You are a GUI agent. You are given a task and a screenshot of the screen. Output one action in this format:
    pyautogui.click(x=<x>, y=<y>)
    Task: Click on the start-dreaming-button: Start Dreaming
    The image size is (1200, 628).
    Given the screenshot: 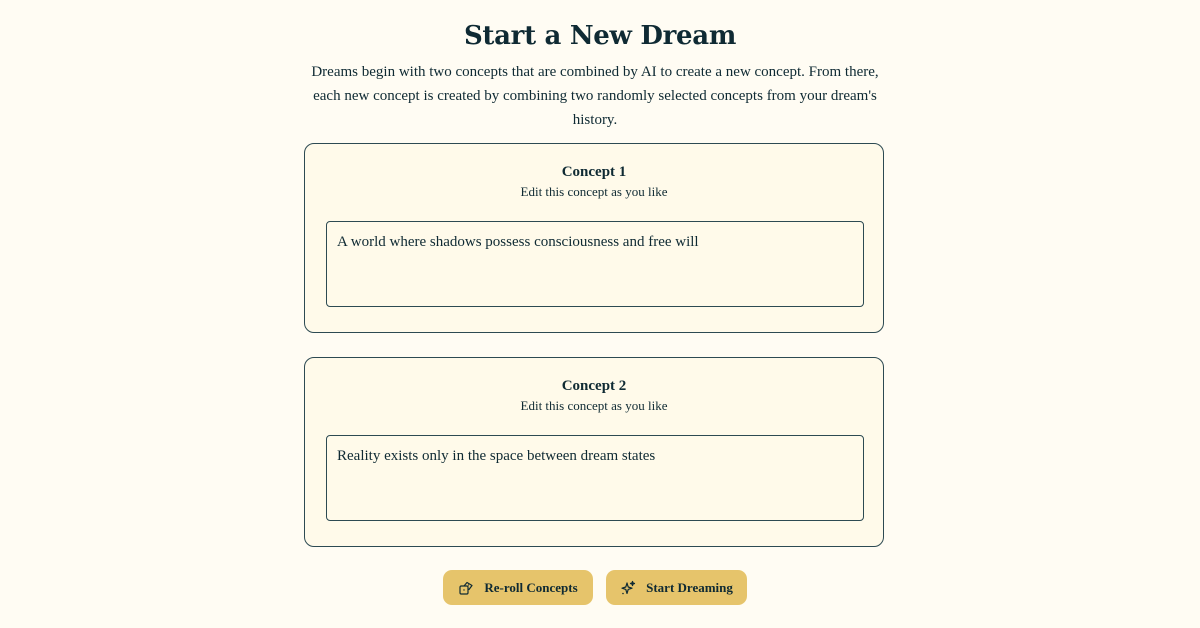 What is the action you would take?
    pyautogui.click(x=676, y=587)
    